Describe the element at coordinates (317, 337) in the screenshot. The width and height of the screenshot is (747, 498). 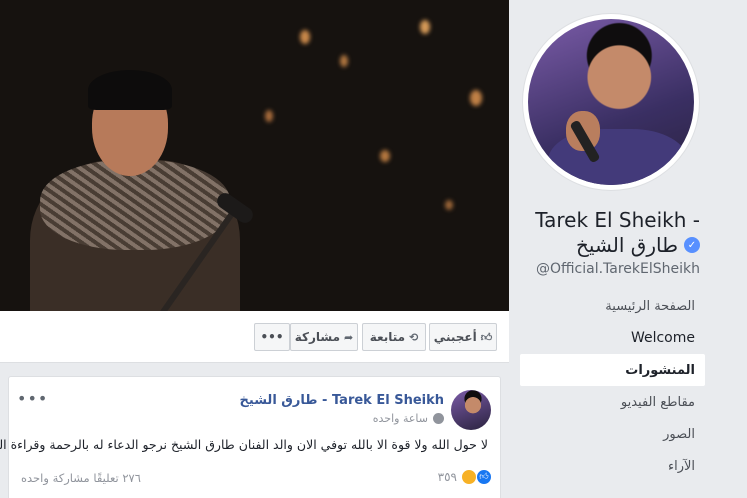
I see `share-label: مشاركة` at that location.